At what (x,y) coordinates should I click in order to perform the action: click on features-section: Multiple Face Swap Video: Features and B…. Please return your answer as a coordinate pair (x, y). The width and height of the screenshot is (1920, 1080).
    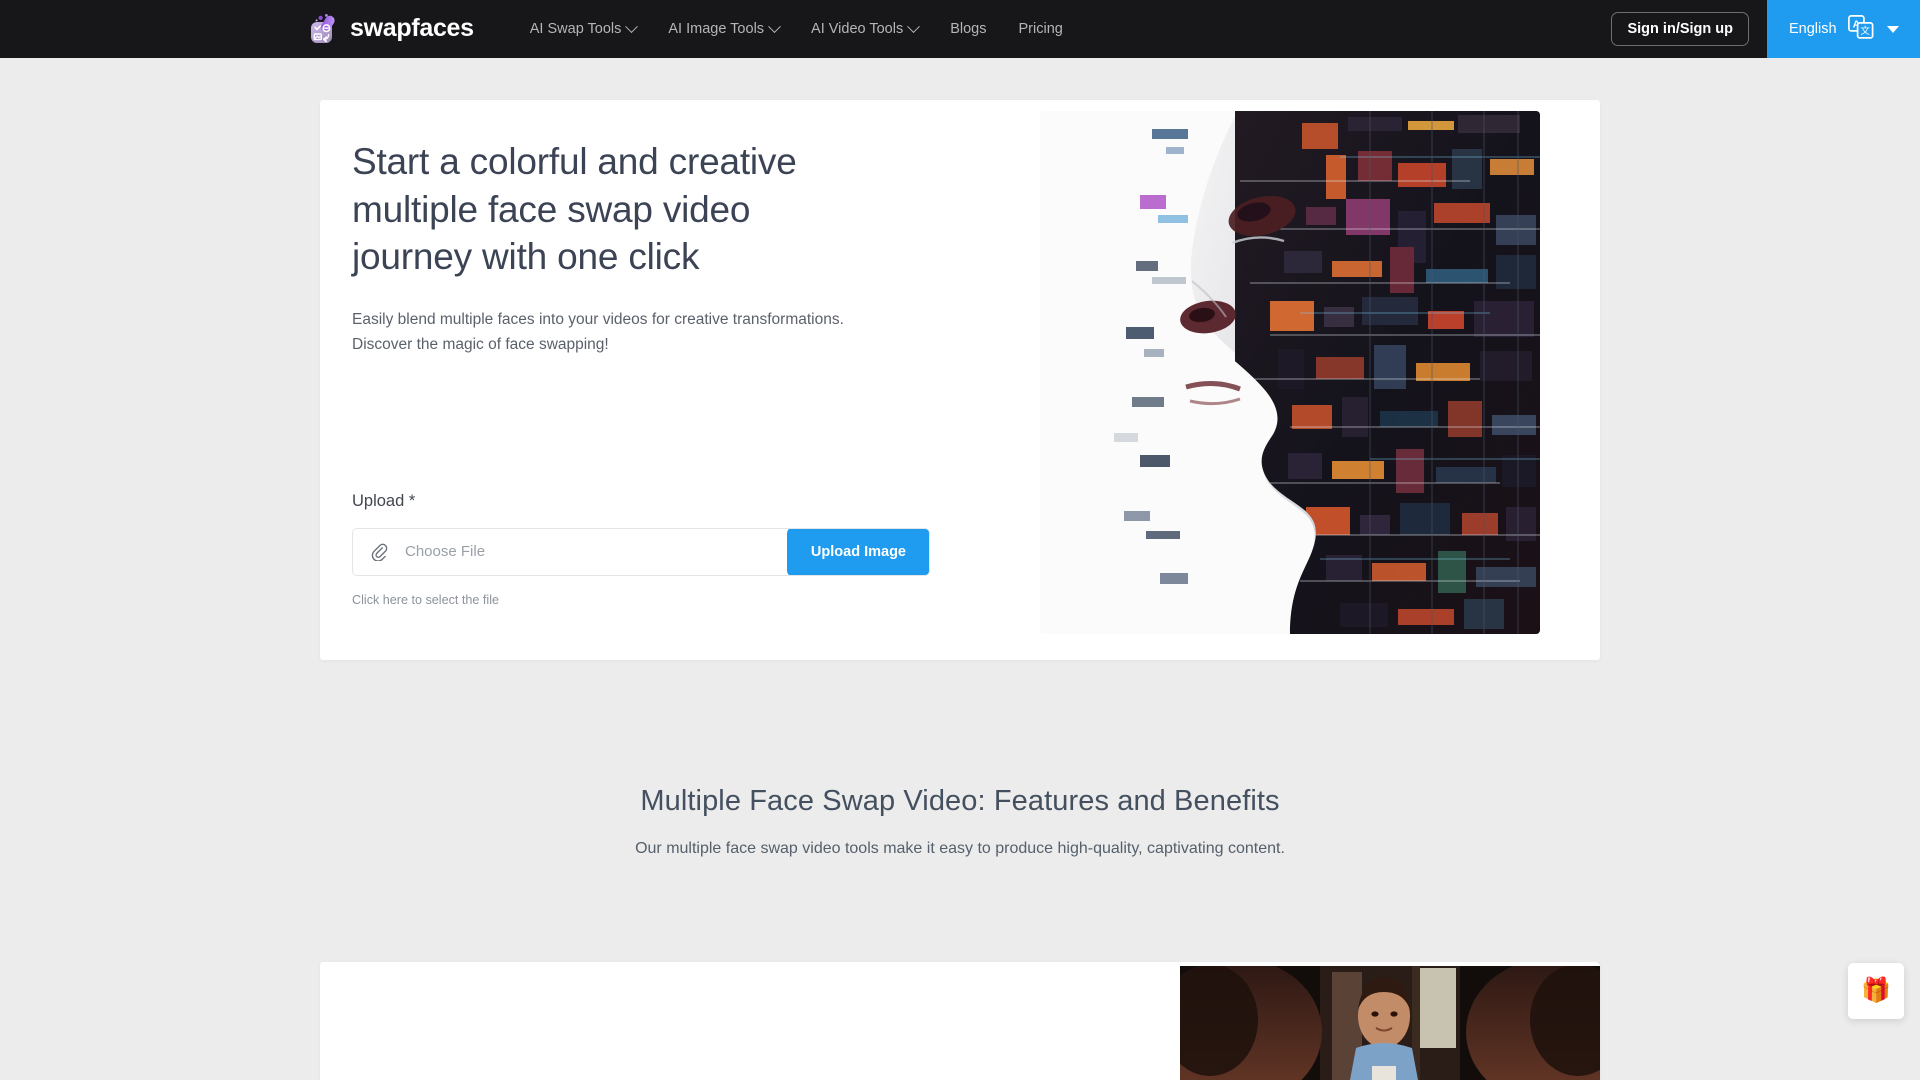
    Looking at the image, I should click on (960, 821).